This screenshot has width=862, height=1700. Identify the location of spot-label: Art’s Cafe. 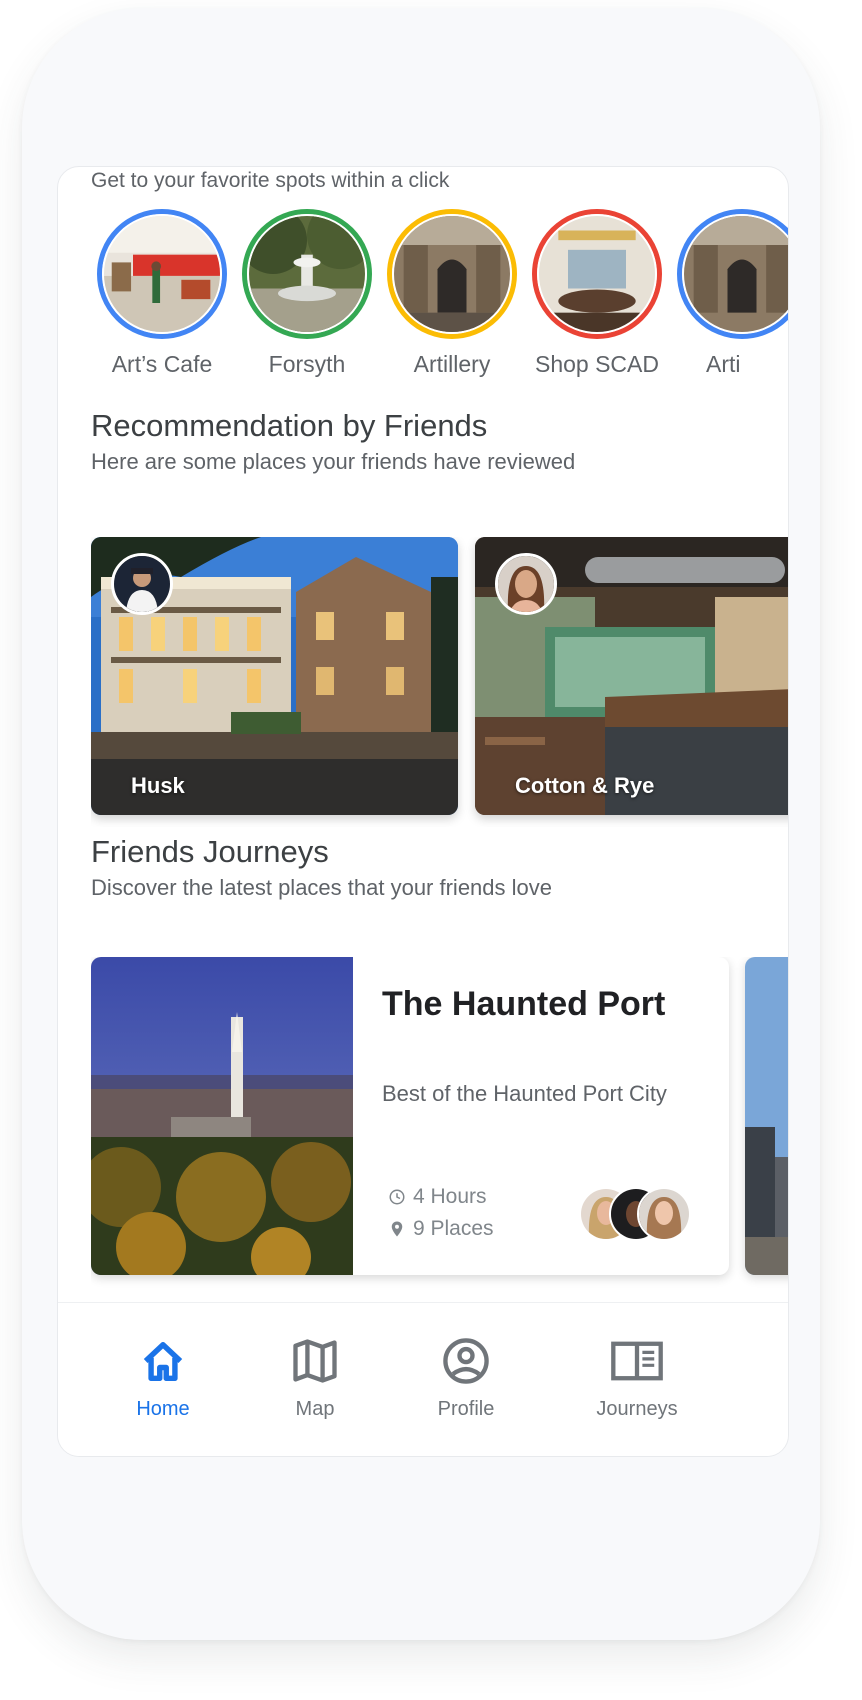
(162, 364).